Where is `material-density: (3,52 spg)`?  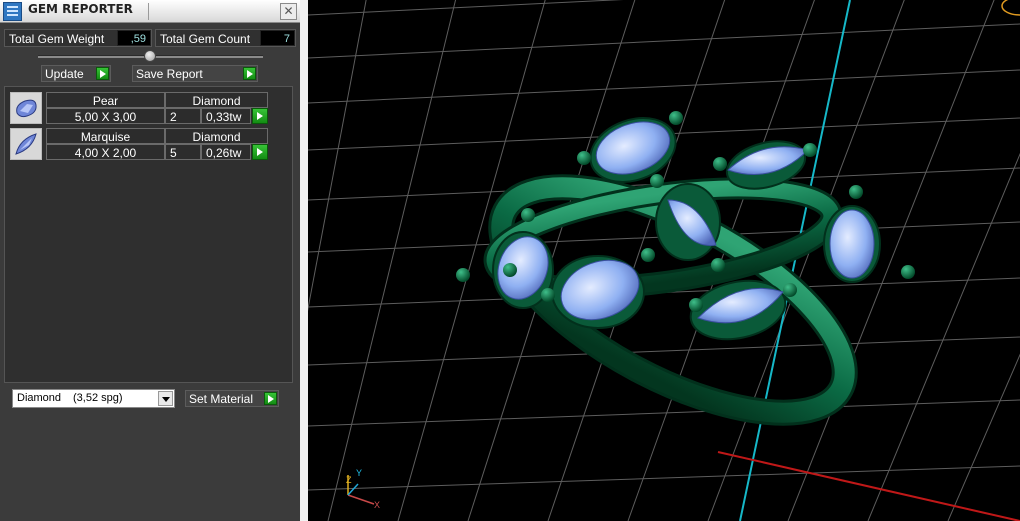 material-density: (3,52 spg) is located at coordinates (98, 398).